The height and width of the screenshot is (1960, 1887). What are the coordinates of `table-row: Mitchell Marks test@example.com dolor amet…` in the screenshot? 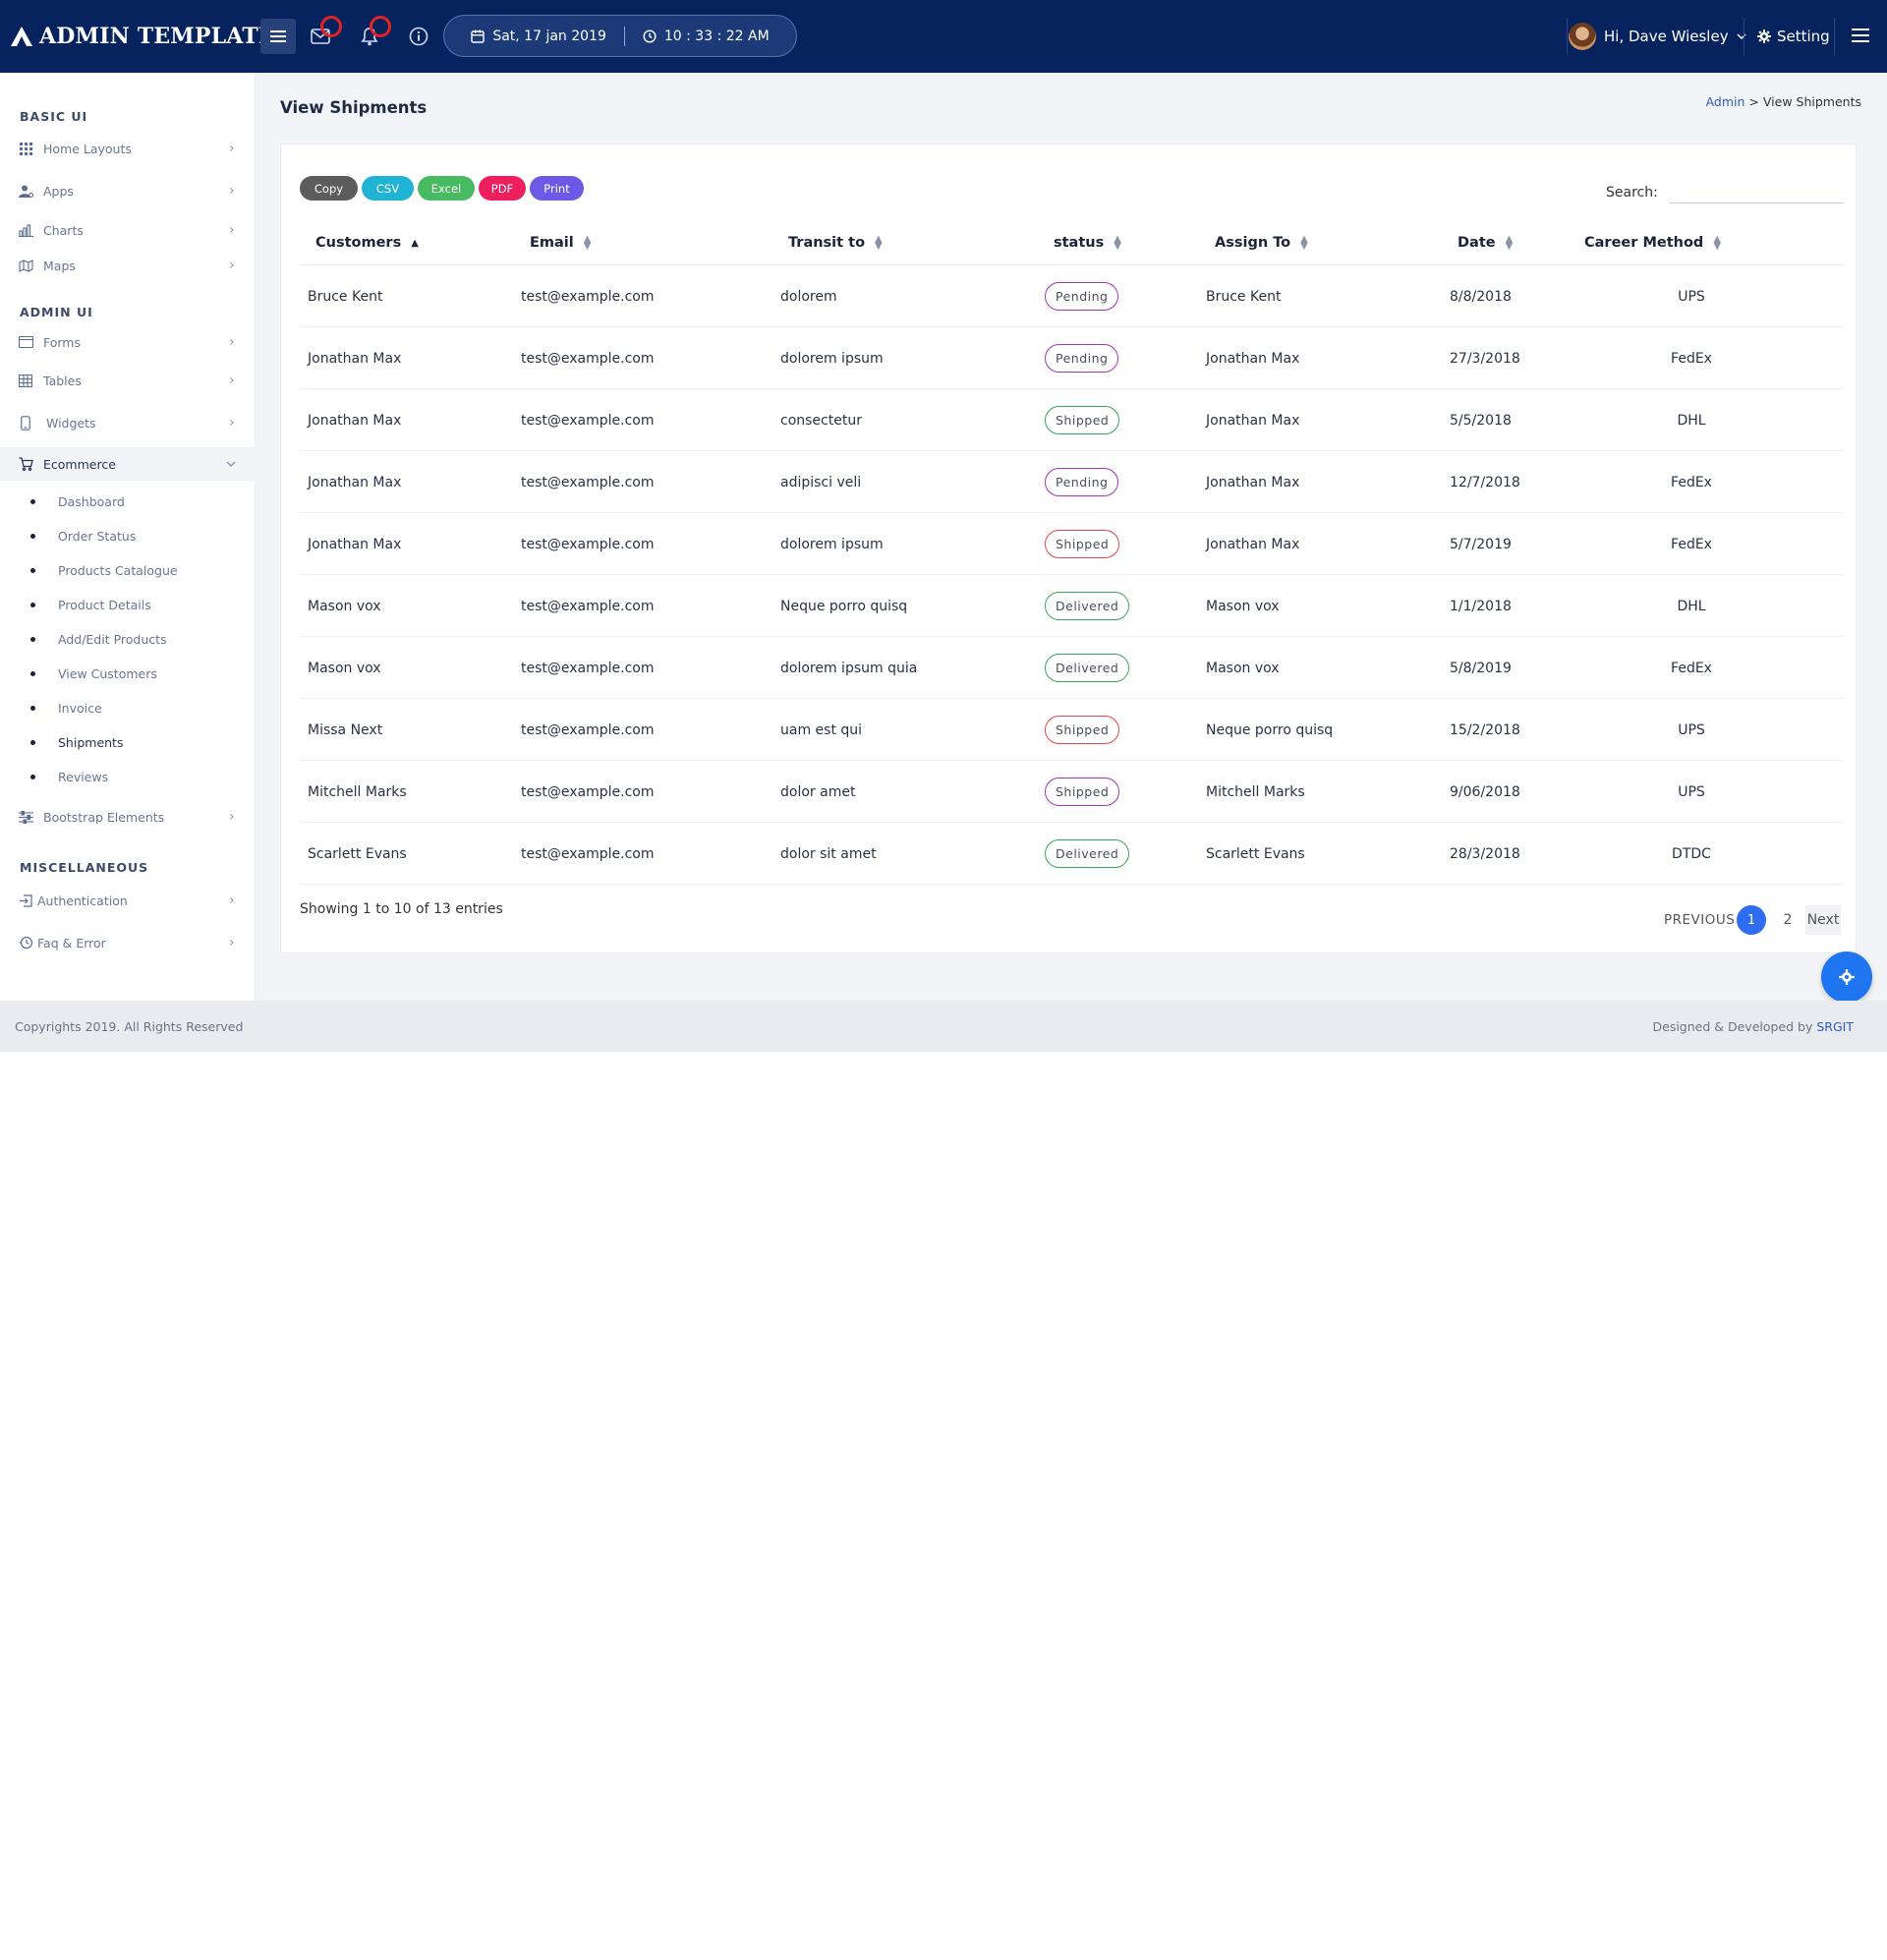 It's located at (1072, 792).